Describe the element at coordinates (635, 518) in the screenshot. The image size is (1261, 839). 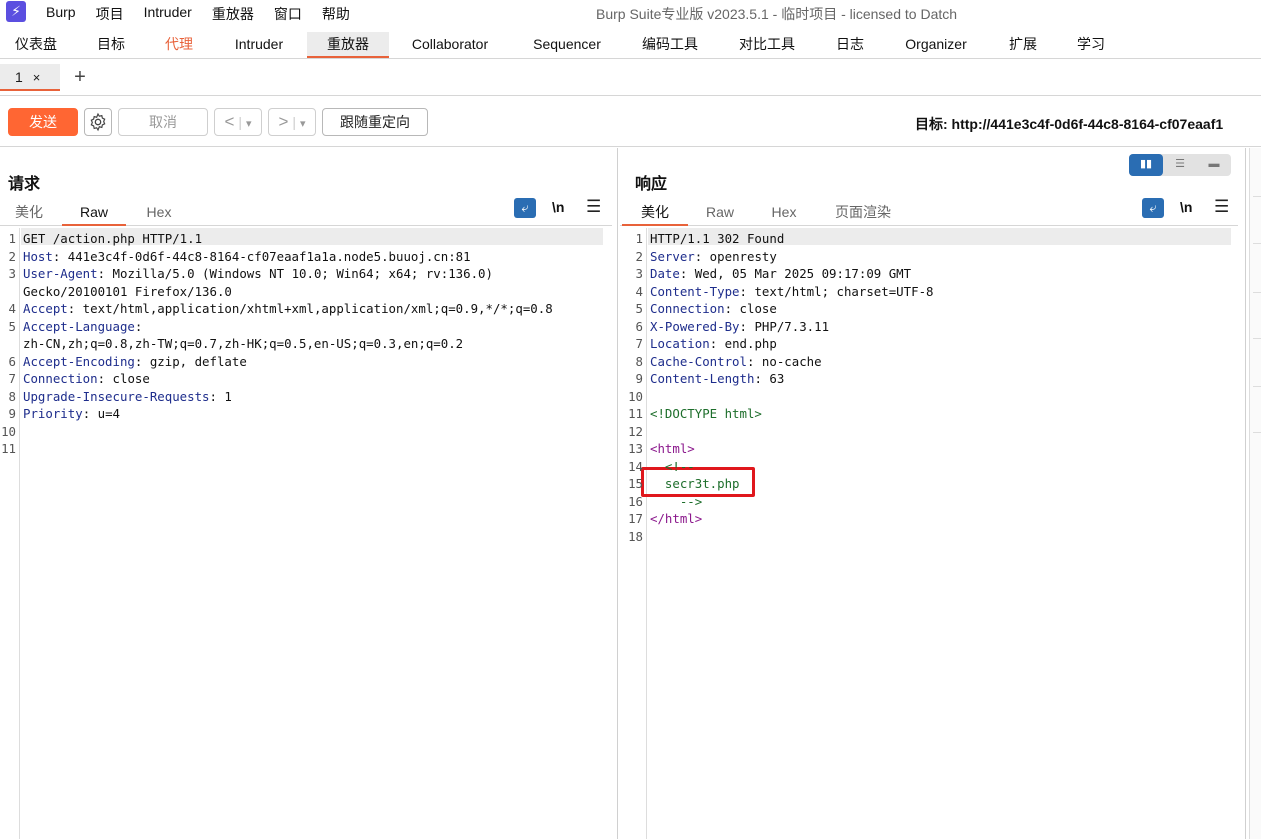
I see `line-number: 17` at that location.